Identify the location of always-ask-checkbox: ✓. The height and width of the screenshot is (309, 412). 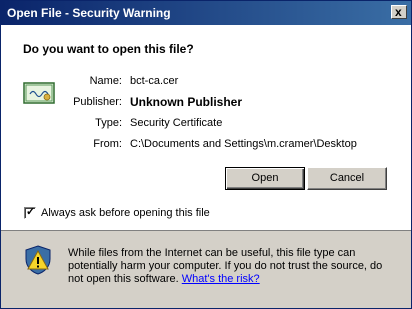
(30, 212).